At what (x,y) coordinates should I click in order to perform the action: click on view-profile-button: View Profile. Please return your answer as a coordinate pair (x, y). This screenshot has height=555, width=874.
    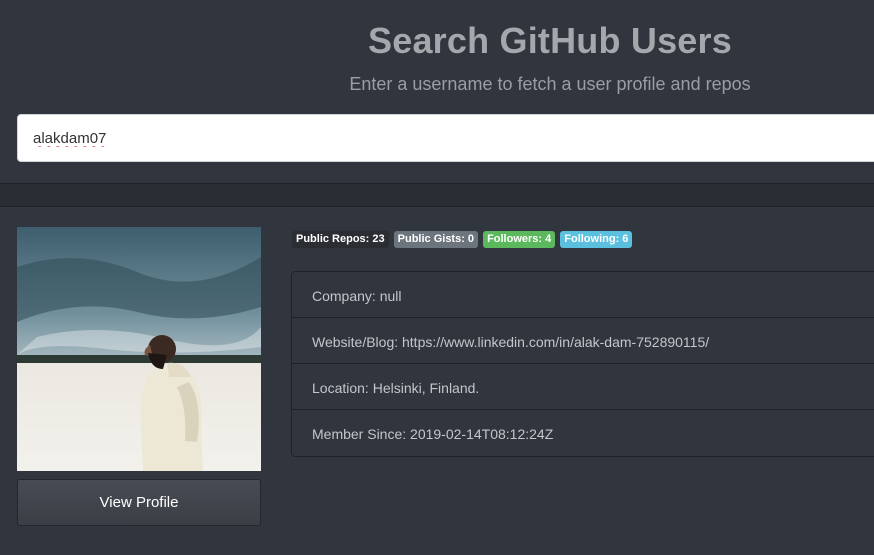
    Looking at the image, I should click on (139, 502).